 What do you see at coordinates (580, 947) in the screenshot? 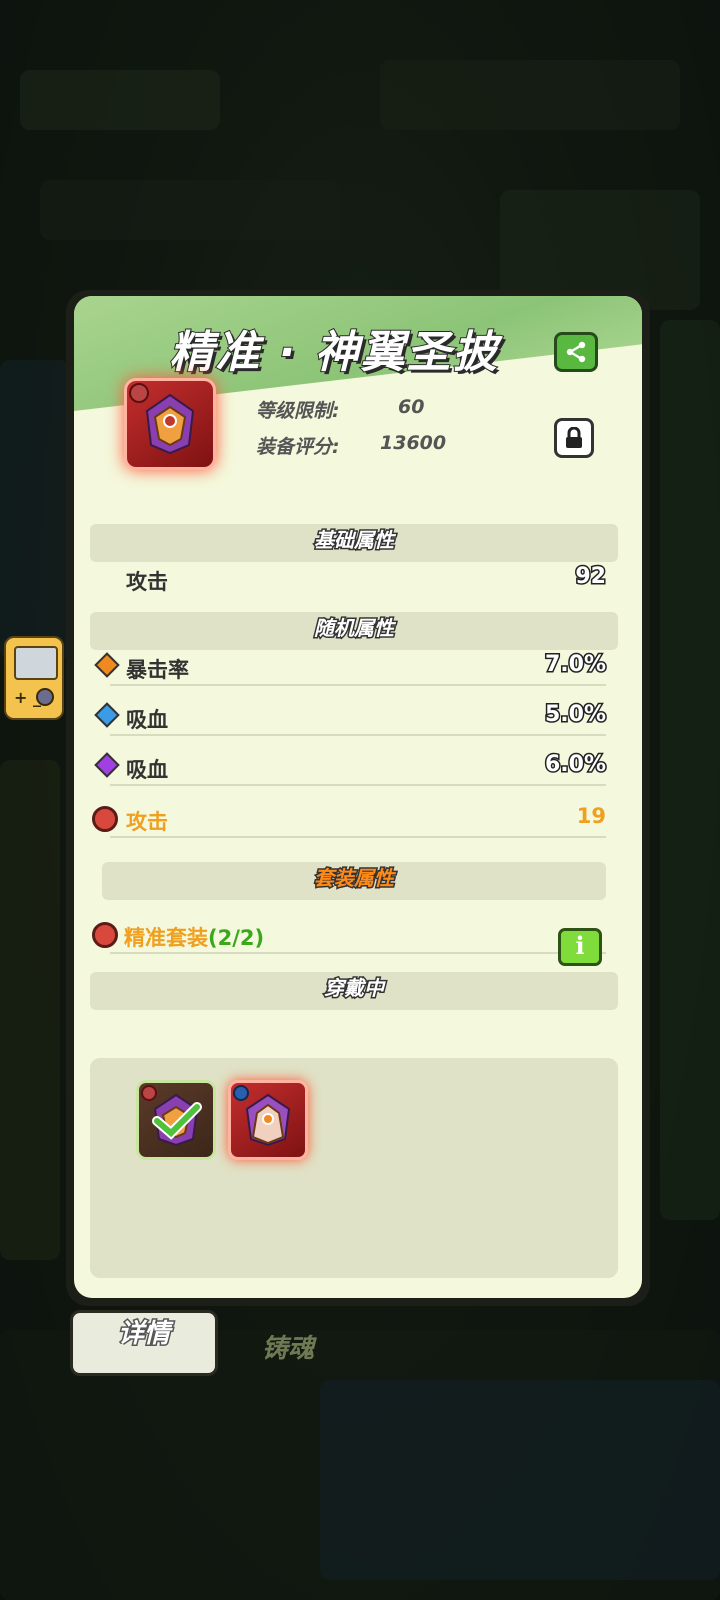
I see `set-info-button: i` at bounding box center [580, 947].